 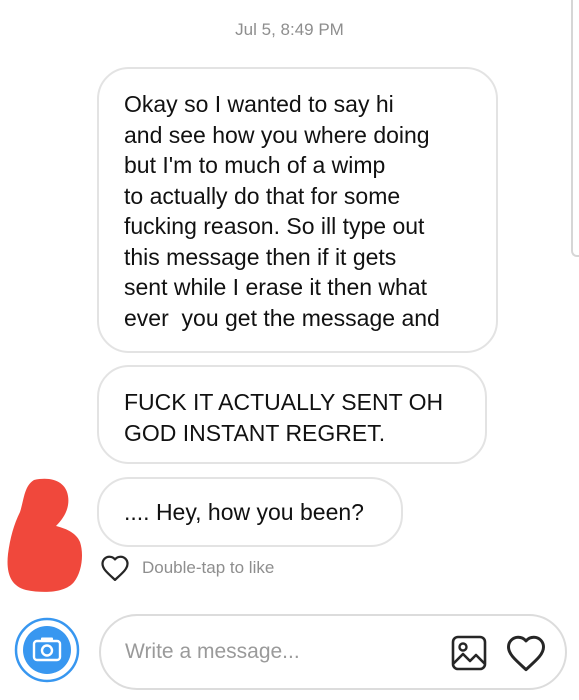 I want to click on like-hint-text: Double-tap to like, so click(x=208, y=567).